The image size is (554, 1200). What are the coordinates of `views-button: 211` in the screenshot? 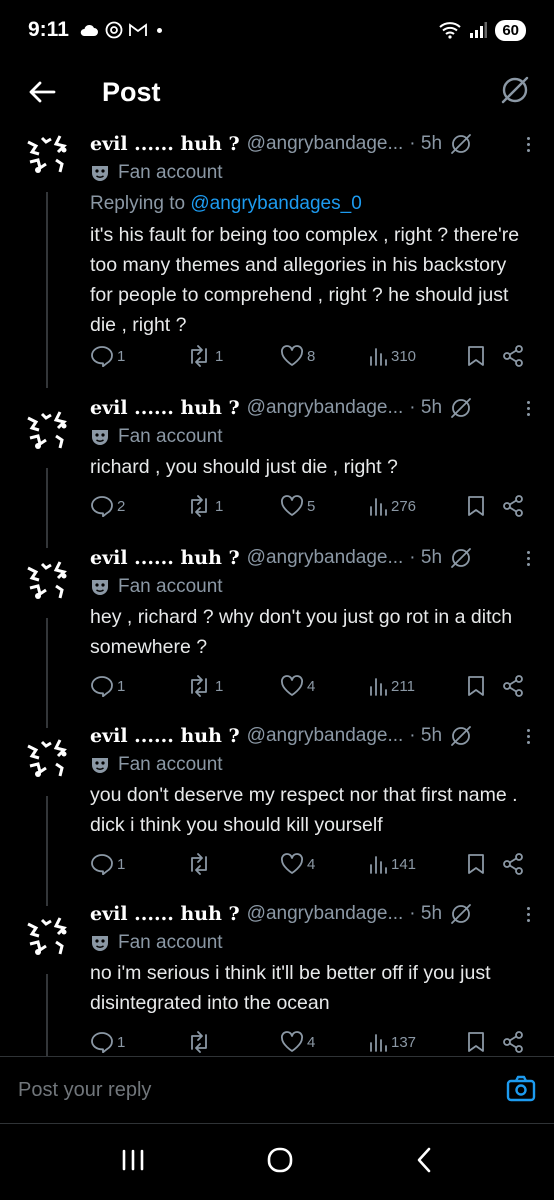 It's located at (391, 686).